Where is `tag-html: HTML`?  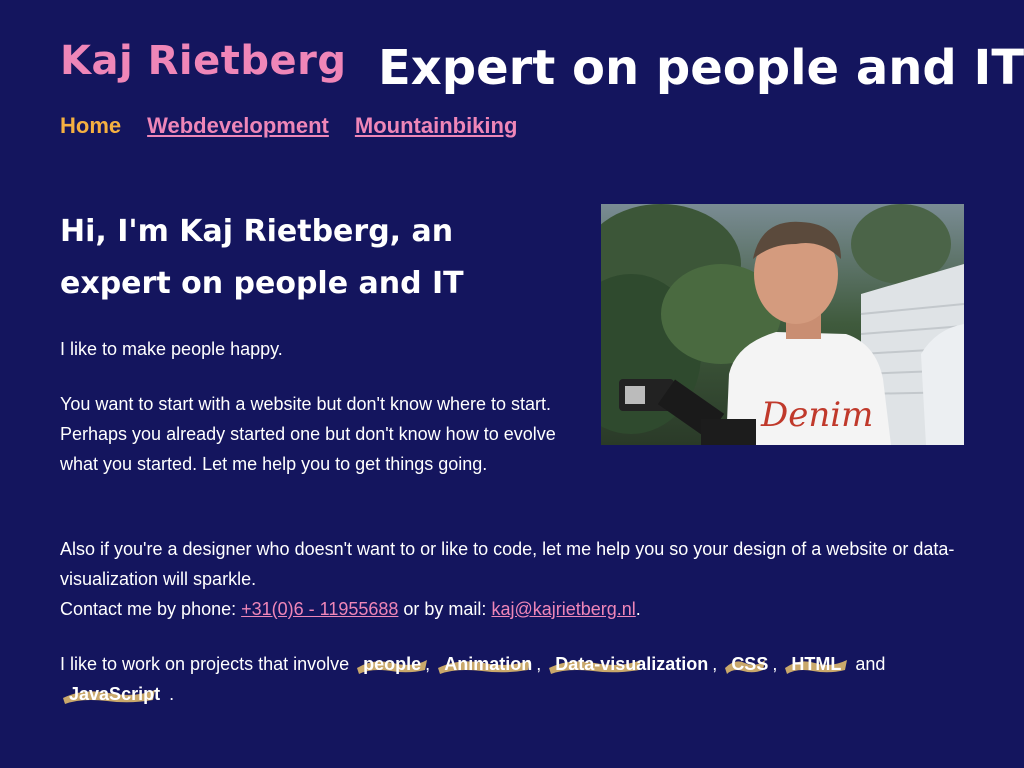 tag-html: HTML is located at coordinates (816, 664).